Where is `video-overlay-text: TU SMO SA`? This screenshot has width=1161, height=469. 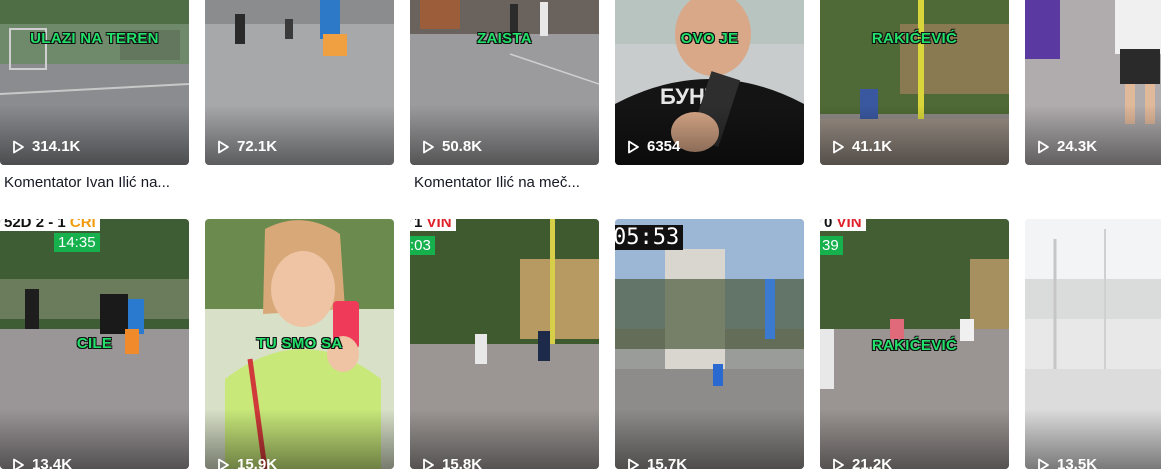 video-overlay-text: TU SMO SA is located at coordinates (299, 343).